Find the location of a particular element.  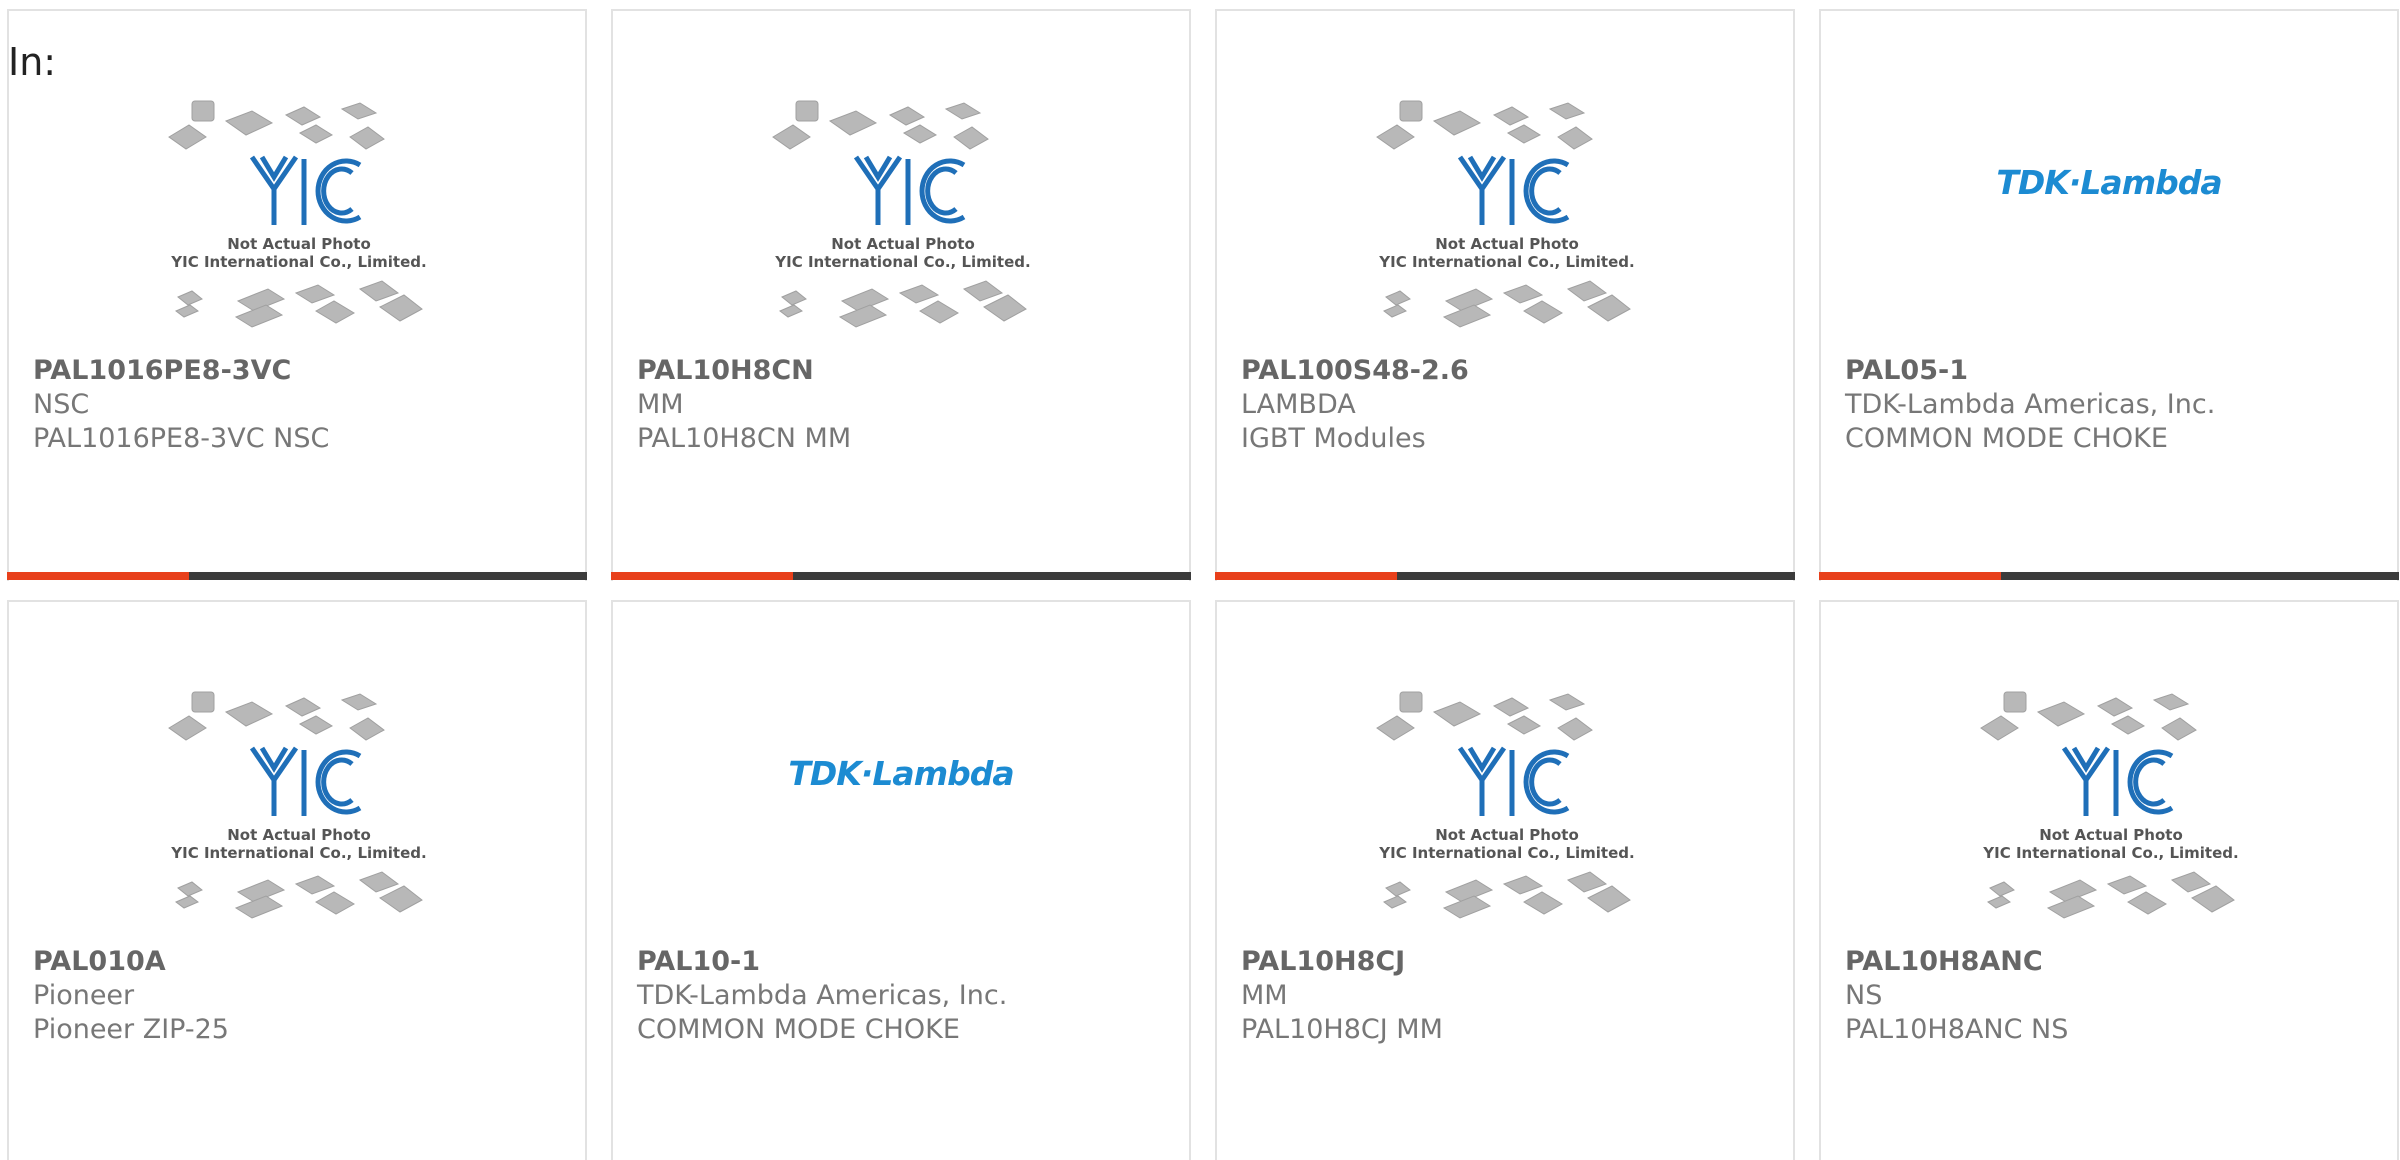

product-info: PAL1016PE8-3VC NSC PAL1016PE8-3VC NSC is located at coordinates (181, 404).